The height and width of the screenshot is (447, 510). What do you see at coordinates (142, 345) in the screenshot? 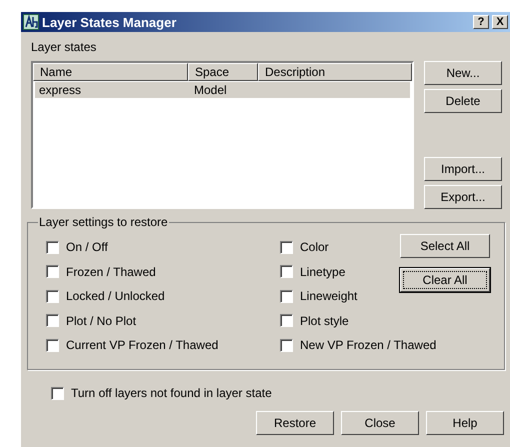
I see `setting-label: Current VP Frozen / Thawed` at bounding box center [142, 345].